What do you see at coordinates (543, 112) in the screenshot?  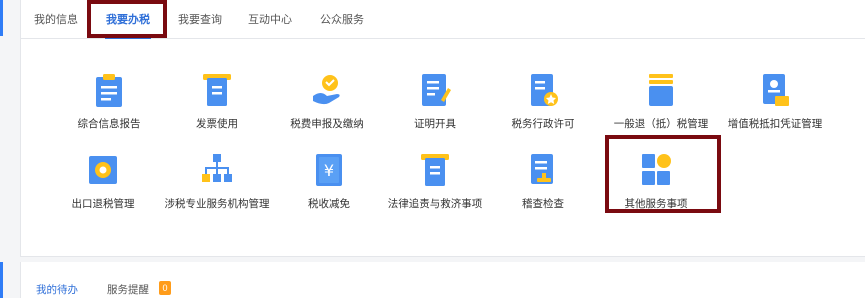 I see `service-admin-permit: 税务行政许可` at bounding box center [543, 112].